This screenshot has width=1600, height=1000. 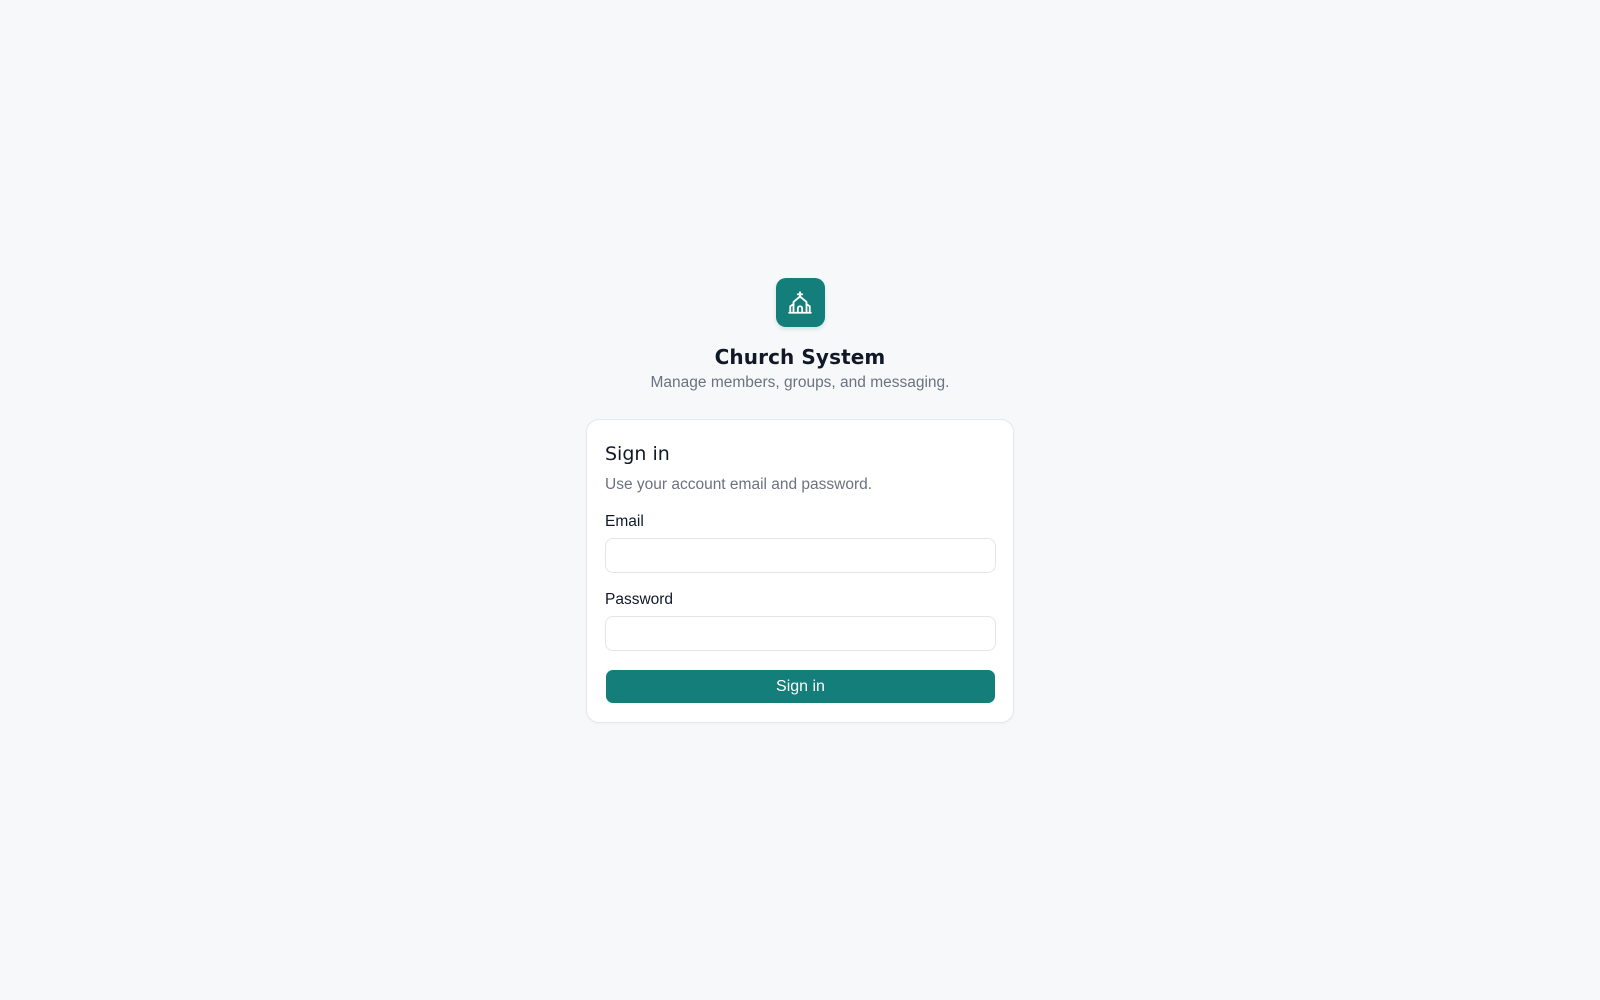 I want to click on church-icon, so click(x=800, y=302).